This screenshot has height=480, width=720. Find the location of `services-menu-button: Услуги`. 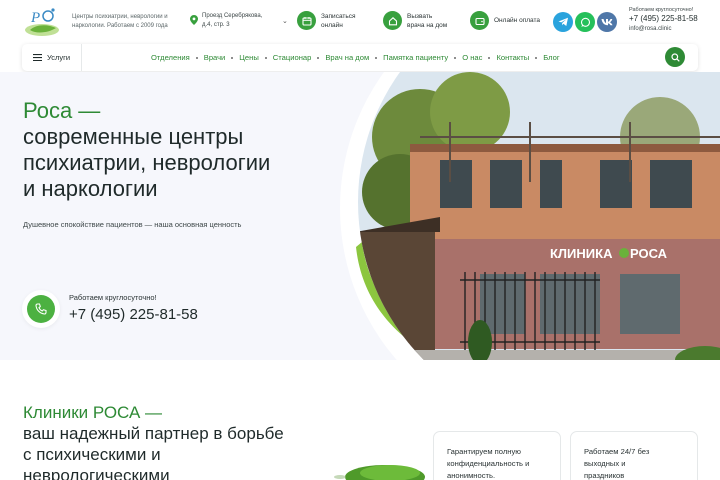

services-menu-button: Услуги is located at coordinates (52, 57).